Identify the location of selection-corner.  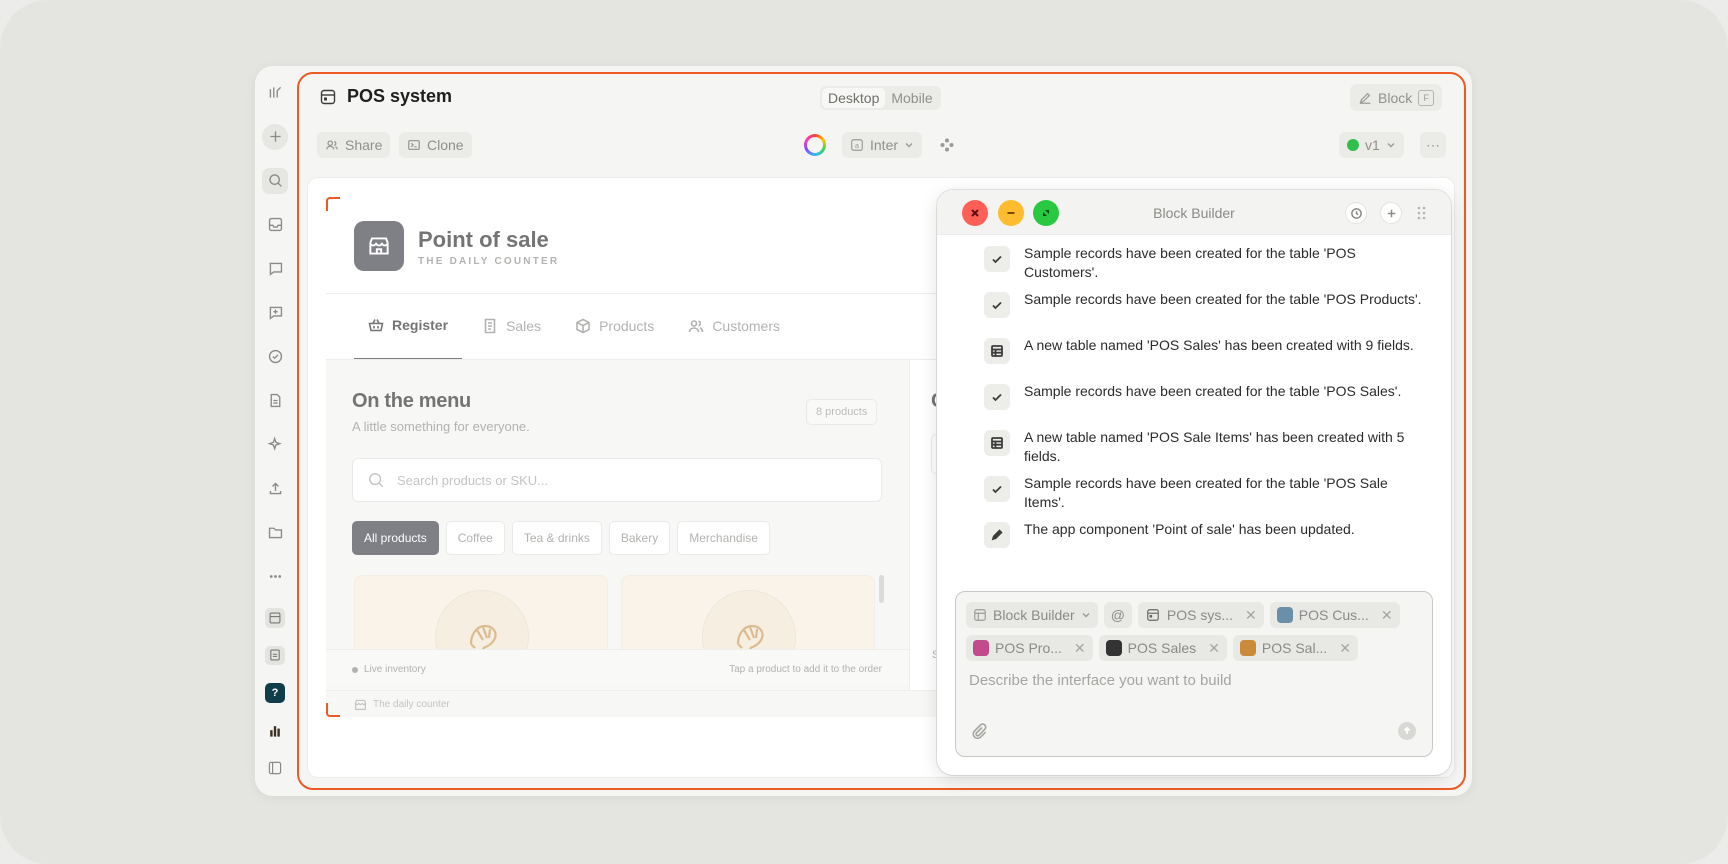
(333, 204).